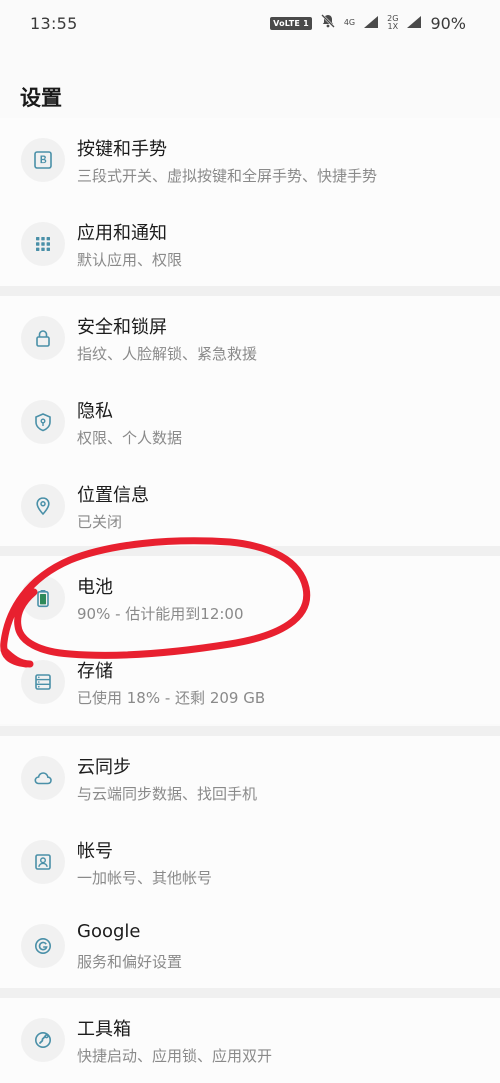  What do you see at coordinates (41, 98) in the screenshot?
I see `page-title: 设置` at bounding box center [41, 98].